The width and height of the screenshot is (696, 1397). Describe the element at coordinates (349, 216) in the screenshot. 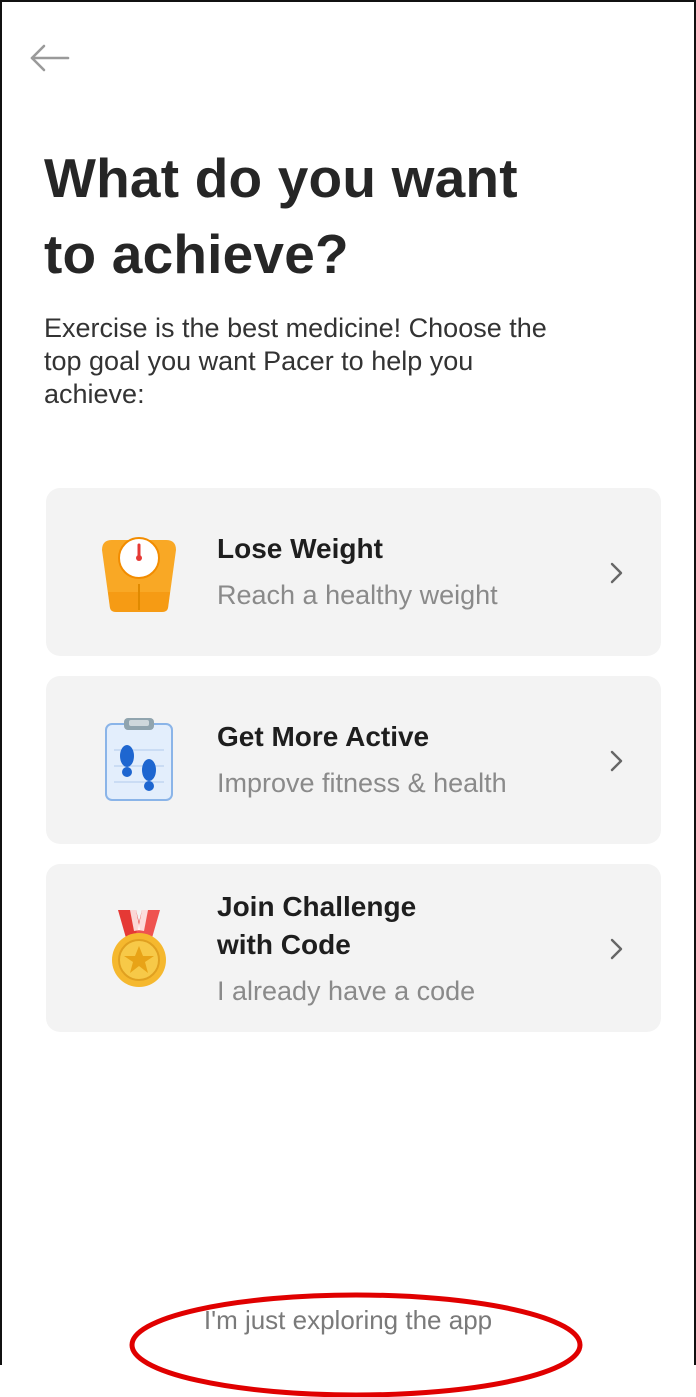

I see `page-title: What do you want to achieve?` at that location.